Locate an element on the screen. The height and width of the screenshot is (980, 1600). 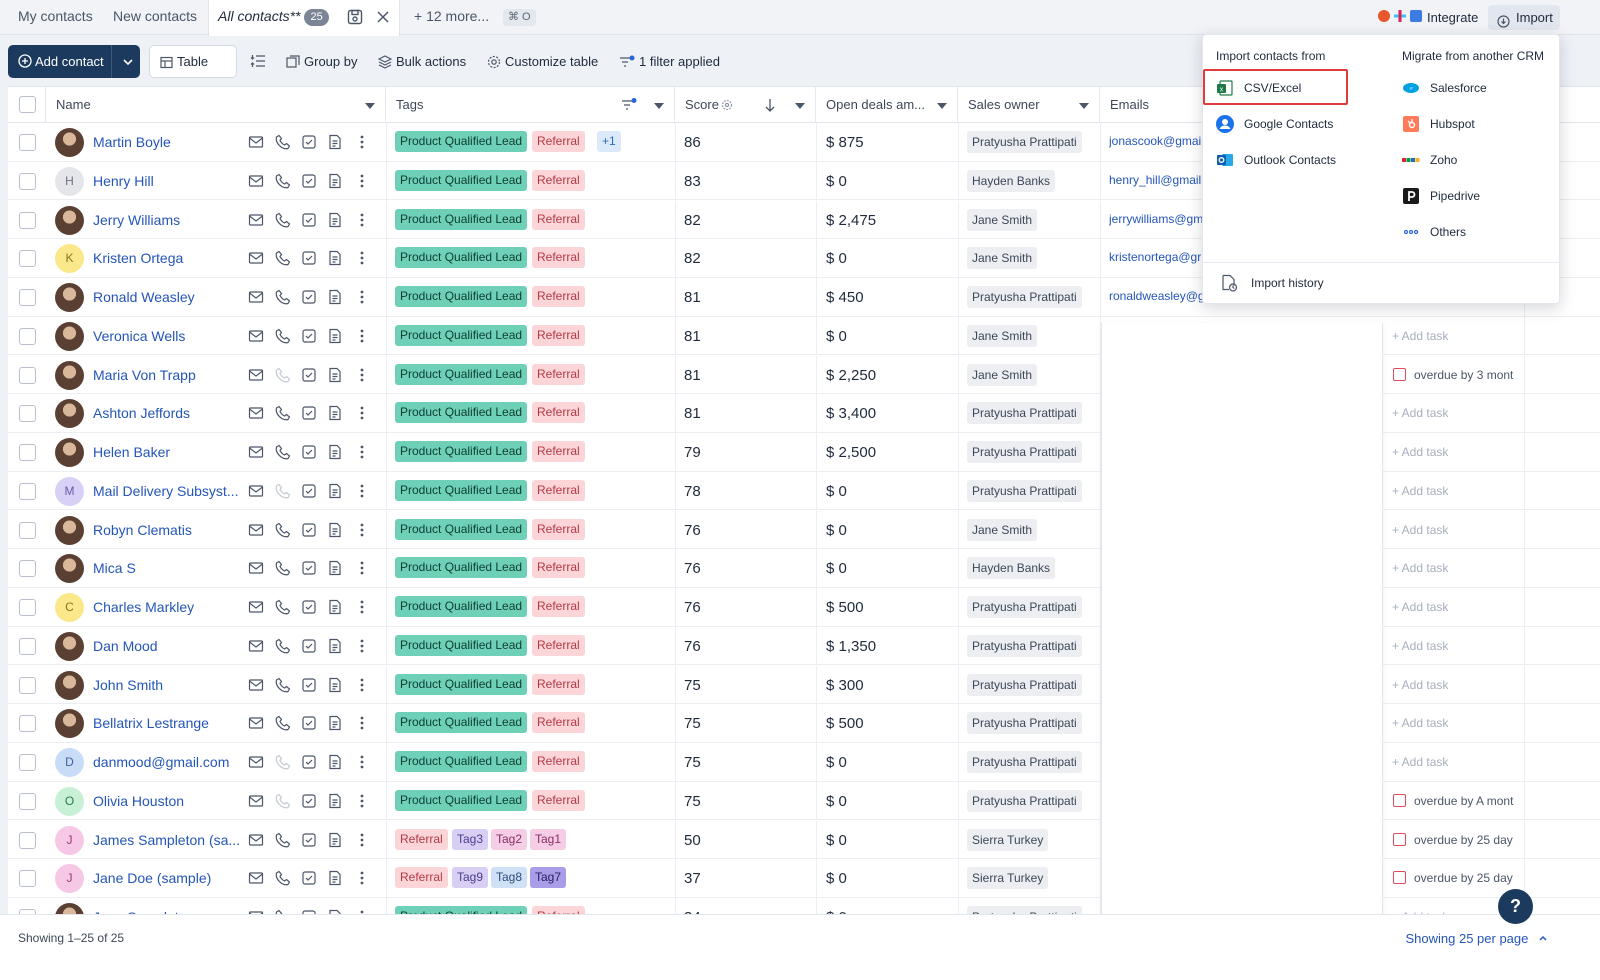
customize-table-button: Customize table is located at coordinates (542, 61).